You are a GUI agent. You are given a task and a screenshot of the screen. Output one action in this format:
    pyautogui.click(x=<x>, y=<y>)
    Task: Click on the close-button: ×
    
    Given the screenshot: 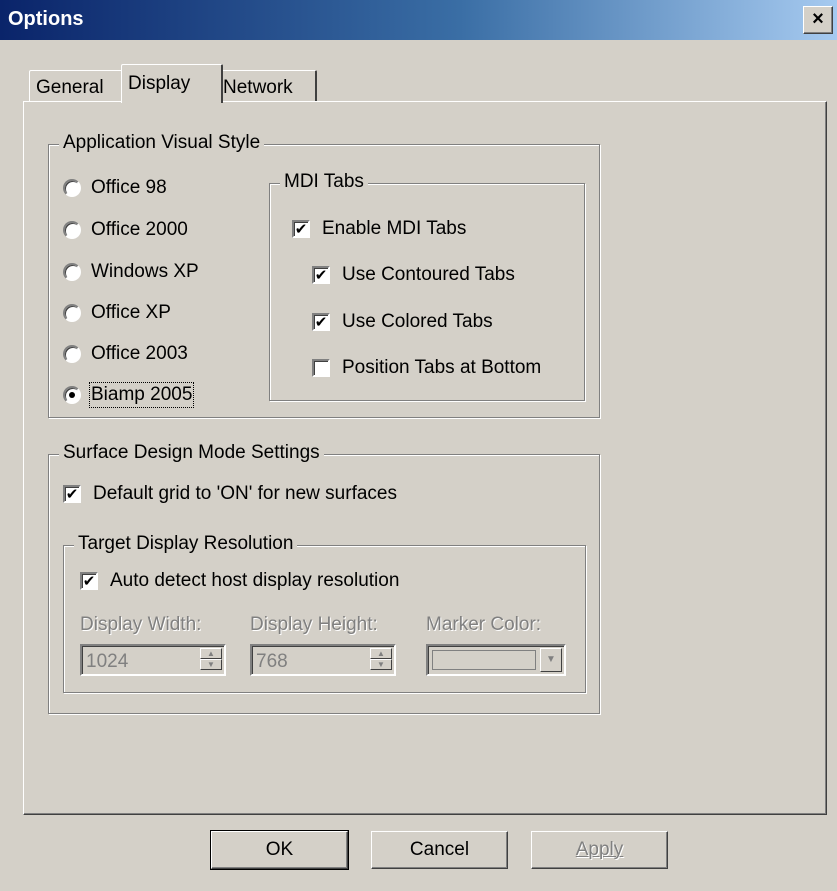 What is the action you would take?
    pyautogui.click(x=818, y=20)
    